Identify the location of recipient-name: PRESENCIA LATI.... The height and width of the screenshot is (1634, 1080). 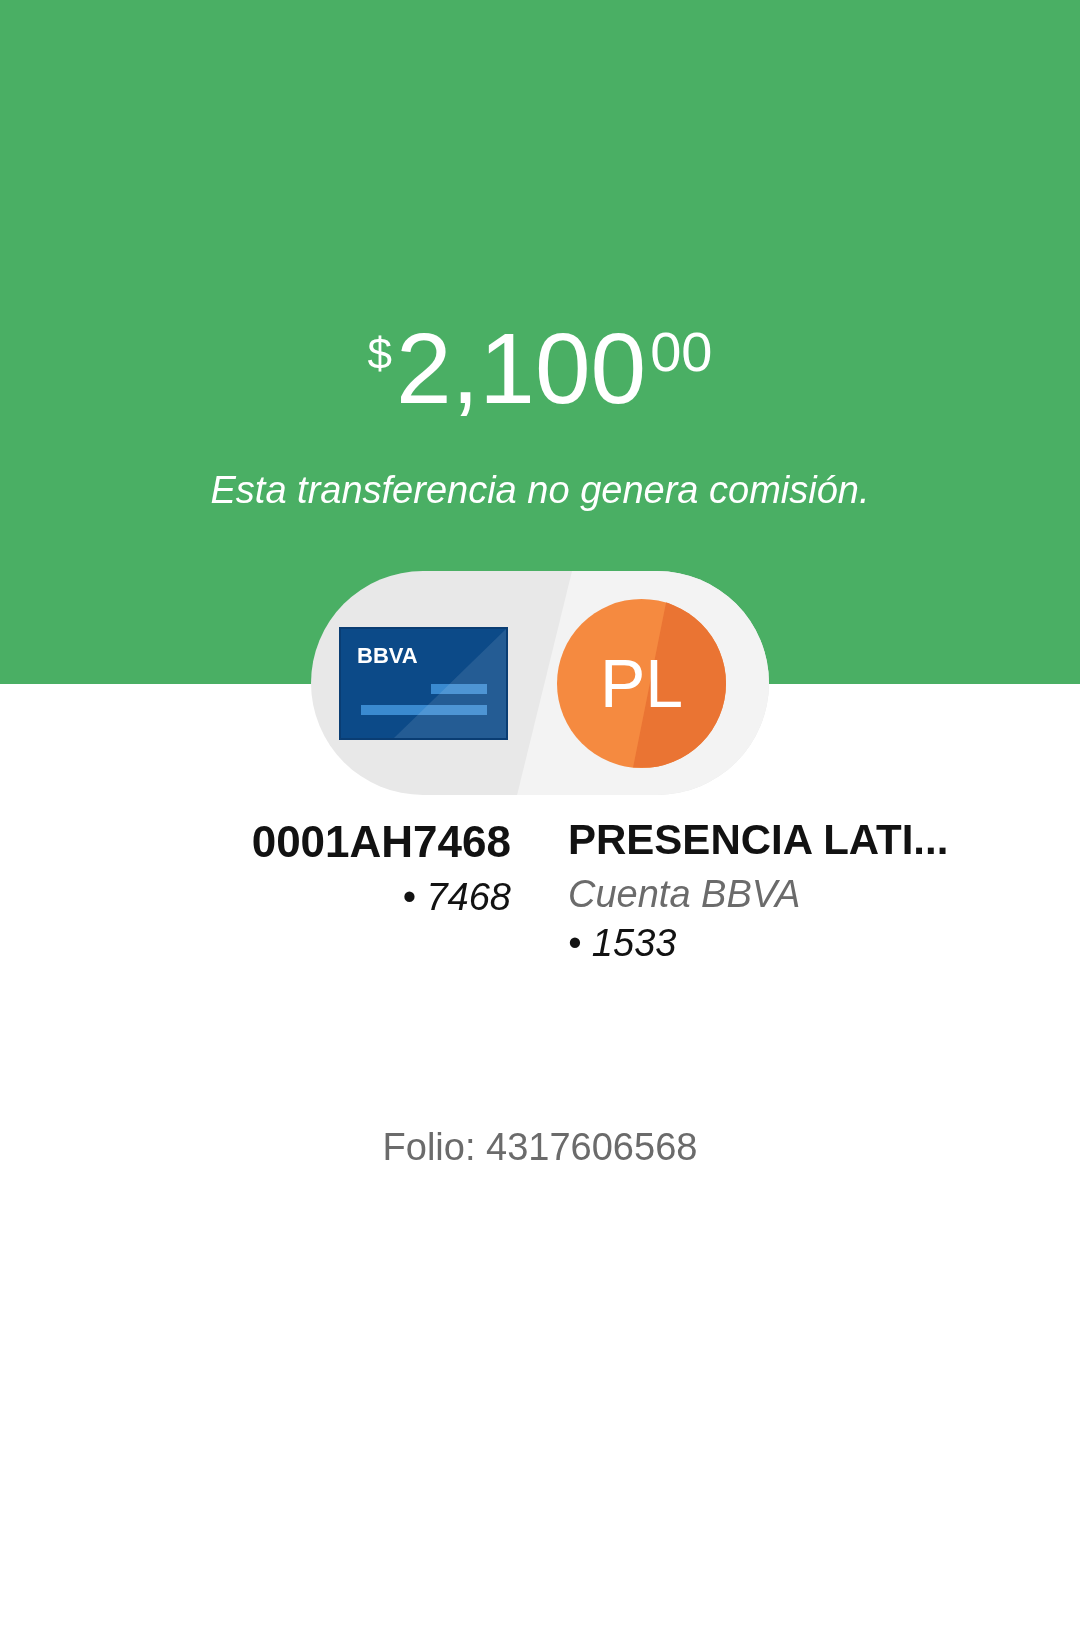
(758, 840).